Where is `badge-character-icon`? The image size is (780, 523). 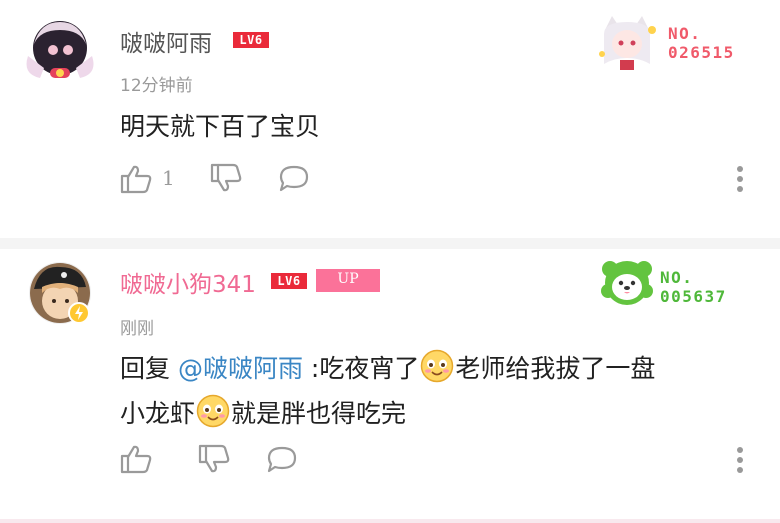 badge-character-icon is located at coordinates (627, 43).